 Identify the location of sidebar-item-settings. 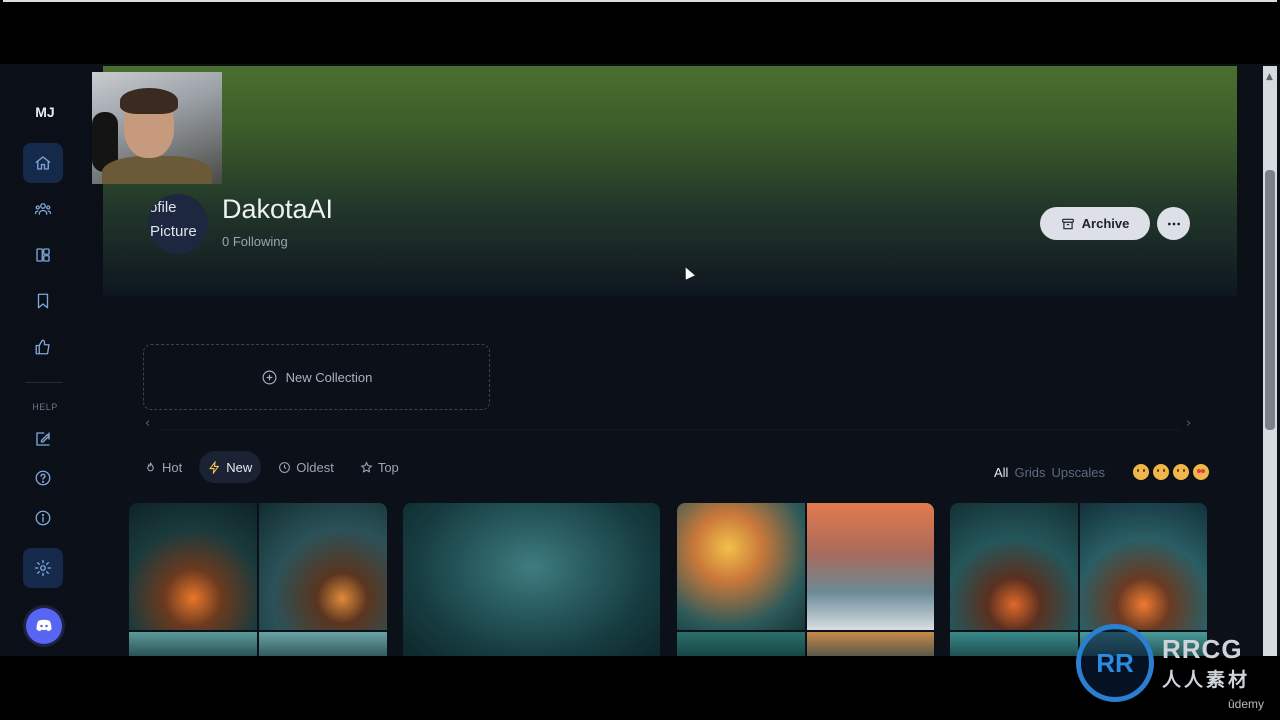
(43, 568).